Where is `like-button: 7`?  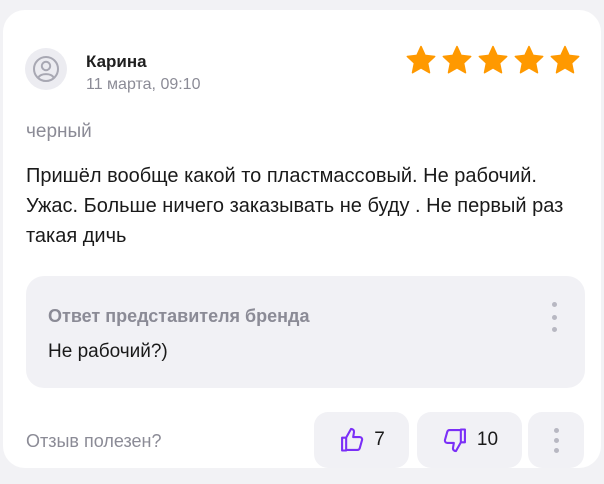
like-button: 7 is located at coordinates (361, 440).